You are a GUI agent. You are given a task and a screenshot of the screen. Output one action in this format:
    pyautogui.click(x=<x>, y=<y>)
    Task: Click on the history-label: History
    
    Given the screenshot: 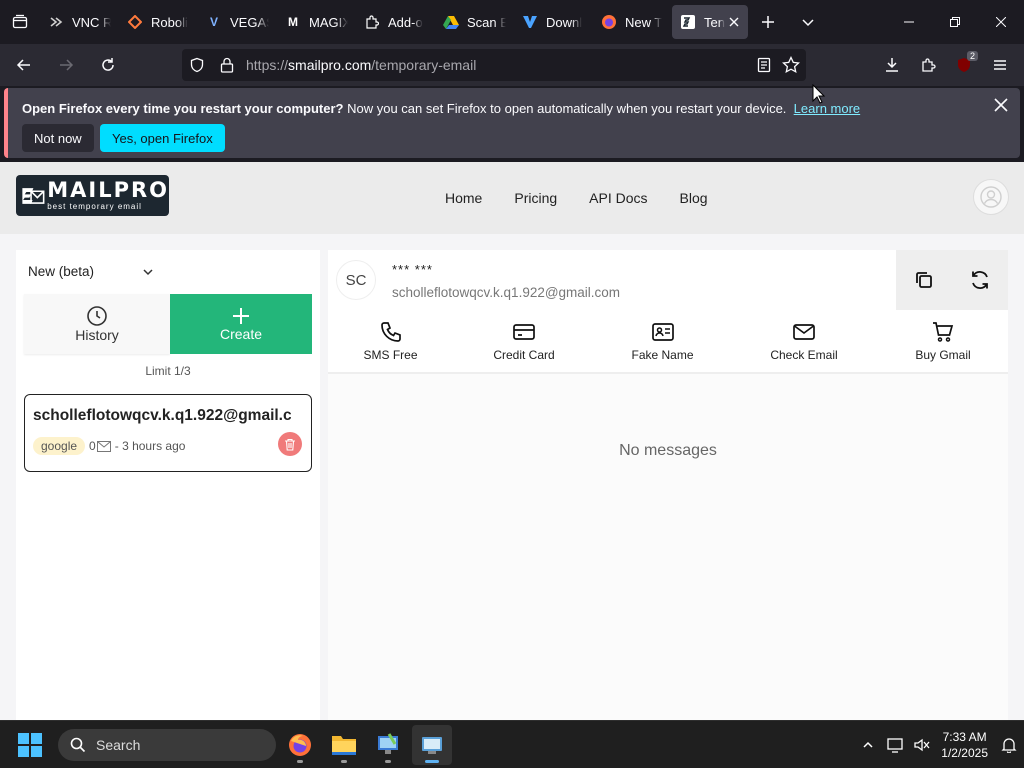 What is the action you would take?
    pyautogui.click(x=97, y=335)
    